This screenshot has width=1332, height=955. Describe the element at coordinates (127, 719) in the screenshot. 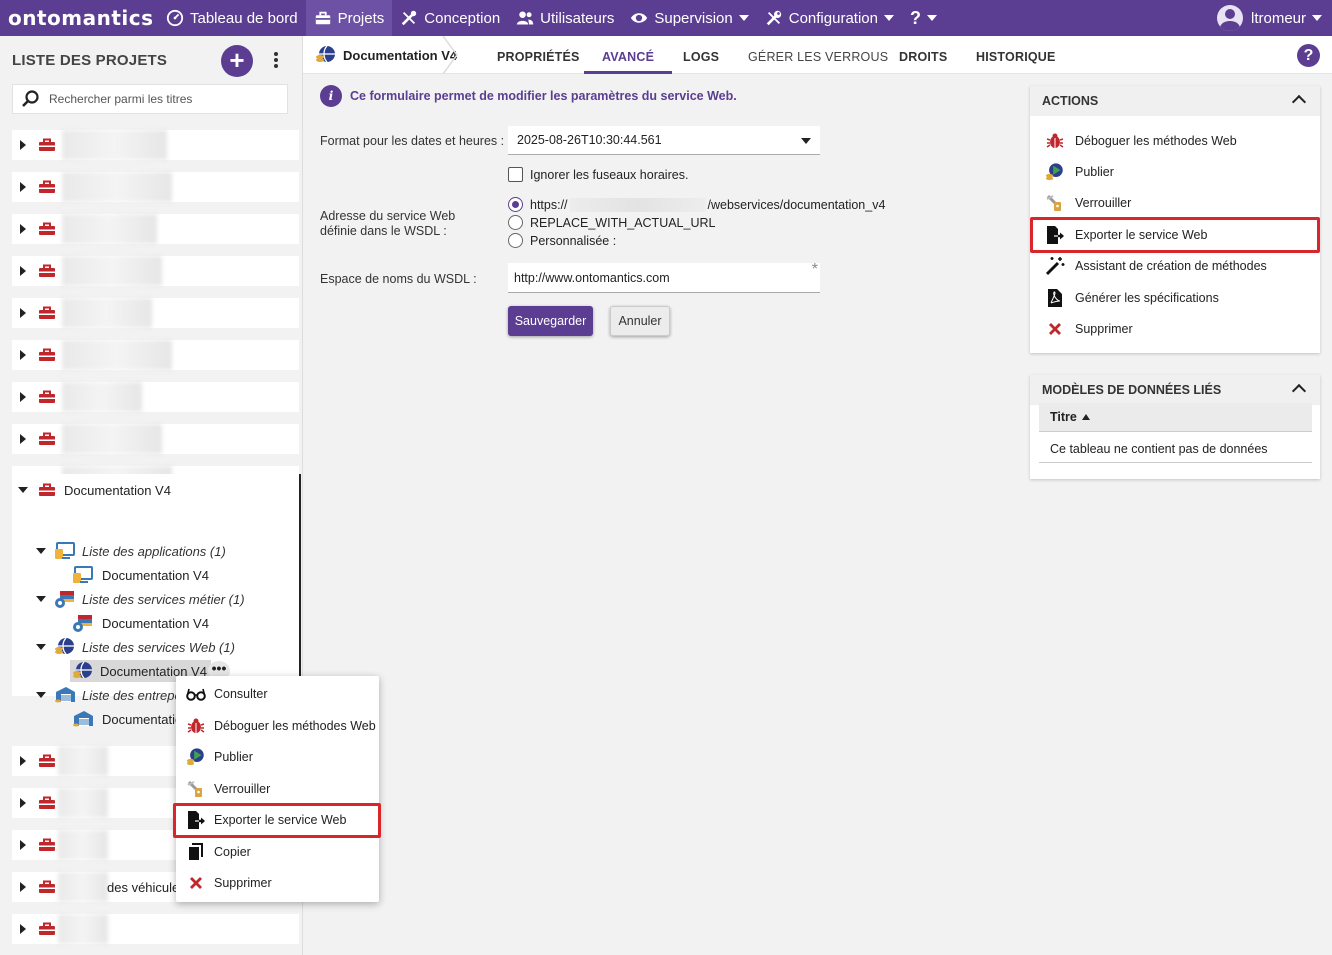

I see `tree-warehouse-item: Documentatio` at that location.